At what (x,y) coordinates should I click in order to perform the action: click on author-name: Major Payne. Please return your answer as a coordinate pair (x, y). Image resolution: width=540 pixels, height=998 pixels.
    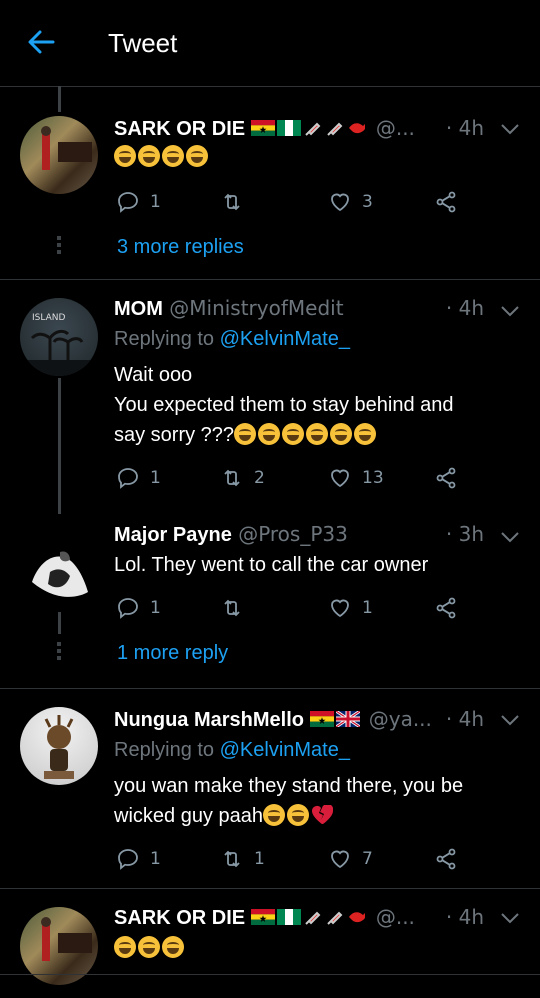
    Looking at the image, I should click on (173, 535).